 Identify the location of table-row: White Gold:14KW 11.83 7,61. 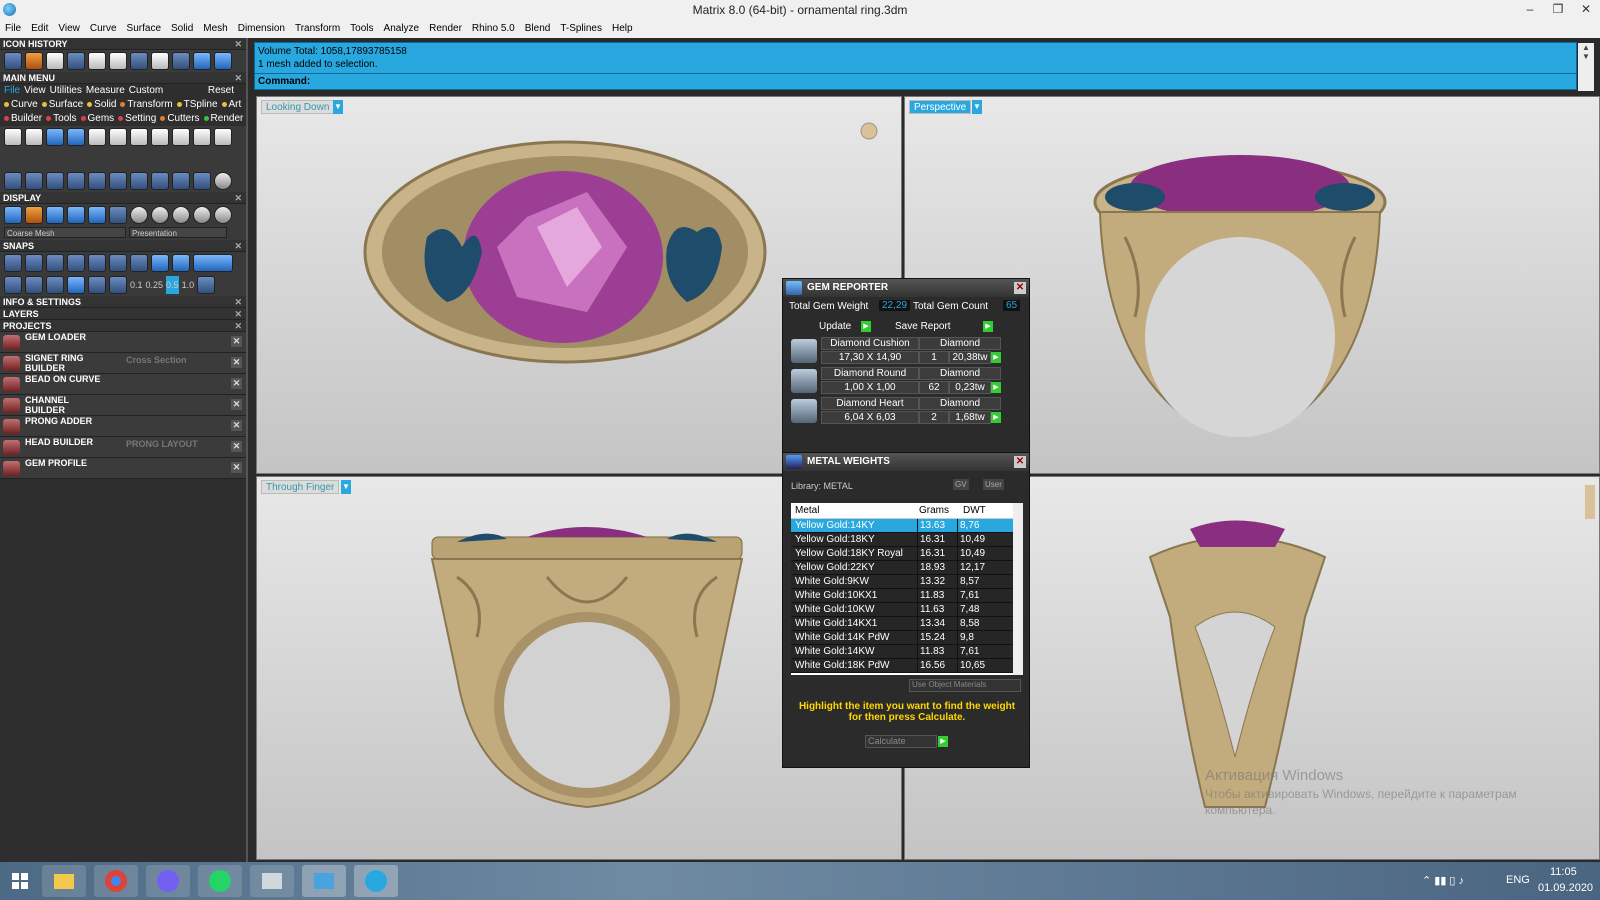
(907, 652).